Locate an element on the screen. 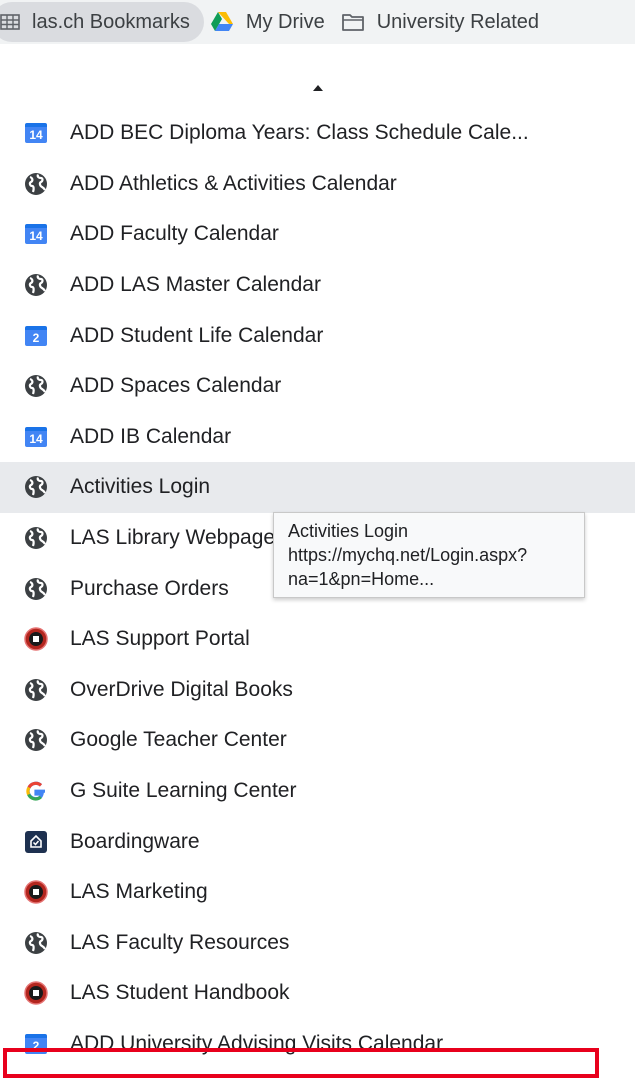  bookmark-item: ADD Spaces Calendar is located at coordinates (317, 386).